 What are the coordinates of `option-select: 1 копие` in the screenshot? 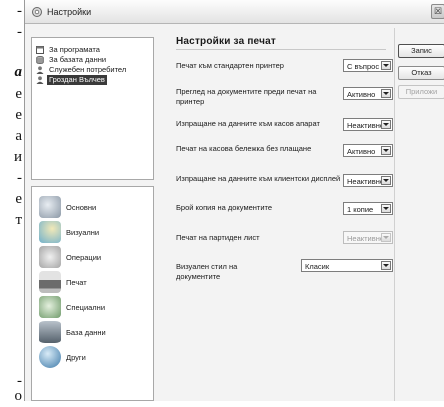 It's located at (368, 208).